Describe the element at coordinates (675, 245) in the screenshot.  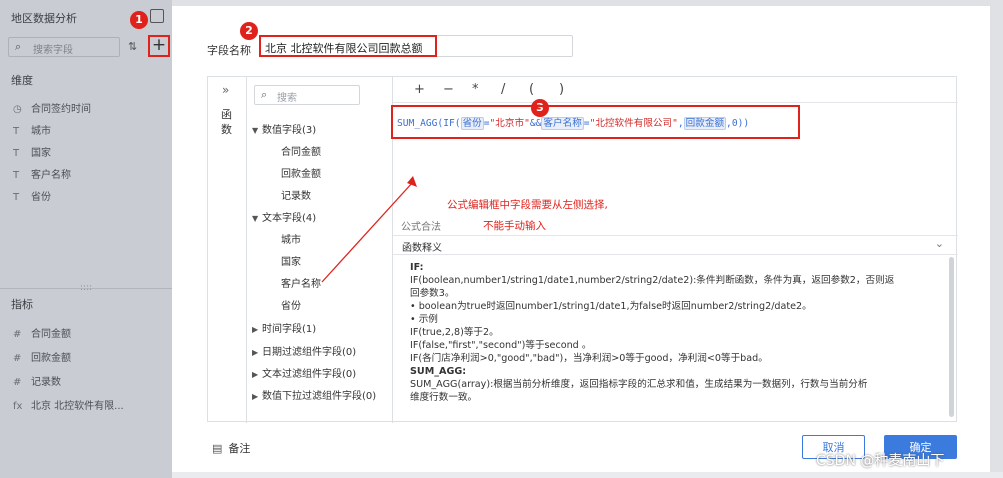
I see `function-description-header: 函数释义 ⌄` at that location.